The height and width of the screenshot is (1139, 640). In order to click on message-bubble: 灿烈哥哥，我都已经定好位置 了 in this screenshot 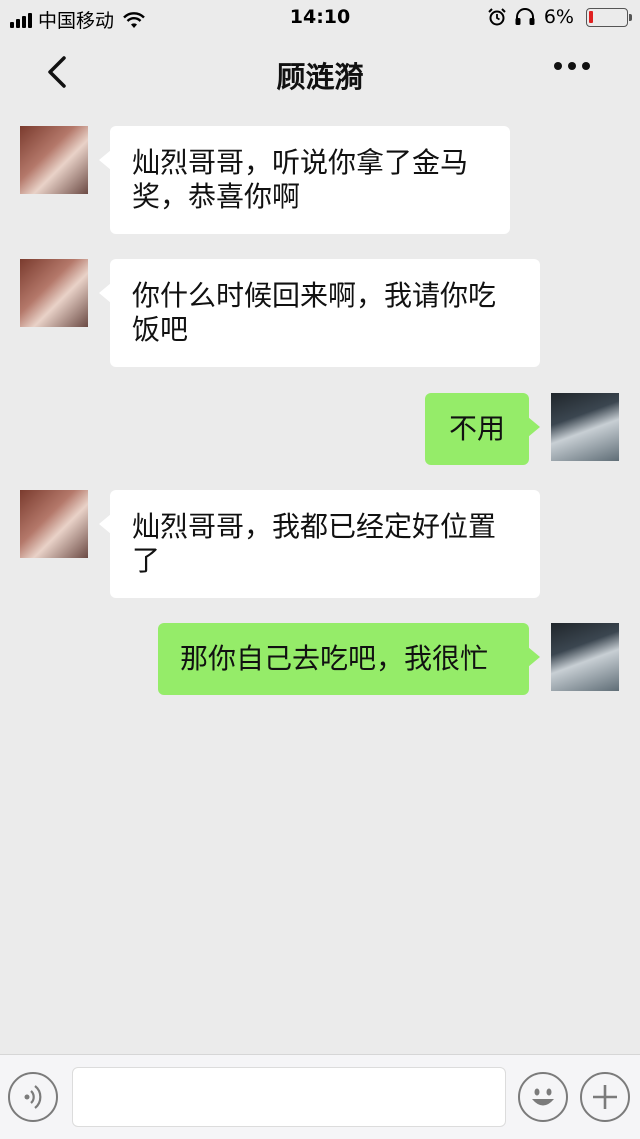, I will do `click(319, 544)`.